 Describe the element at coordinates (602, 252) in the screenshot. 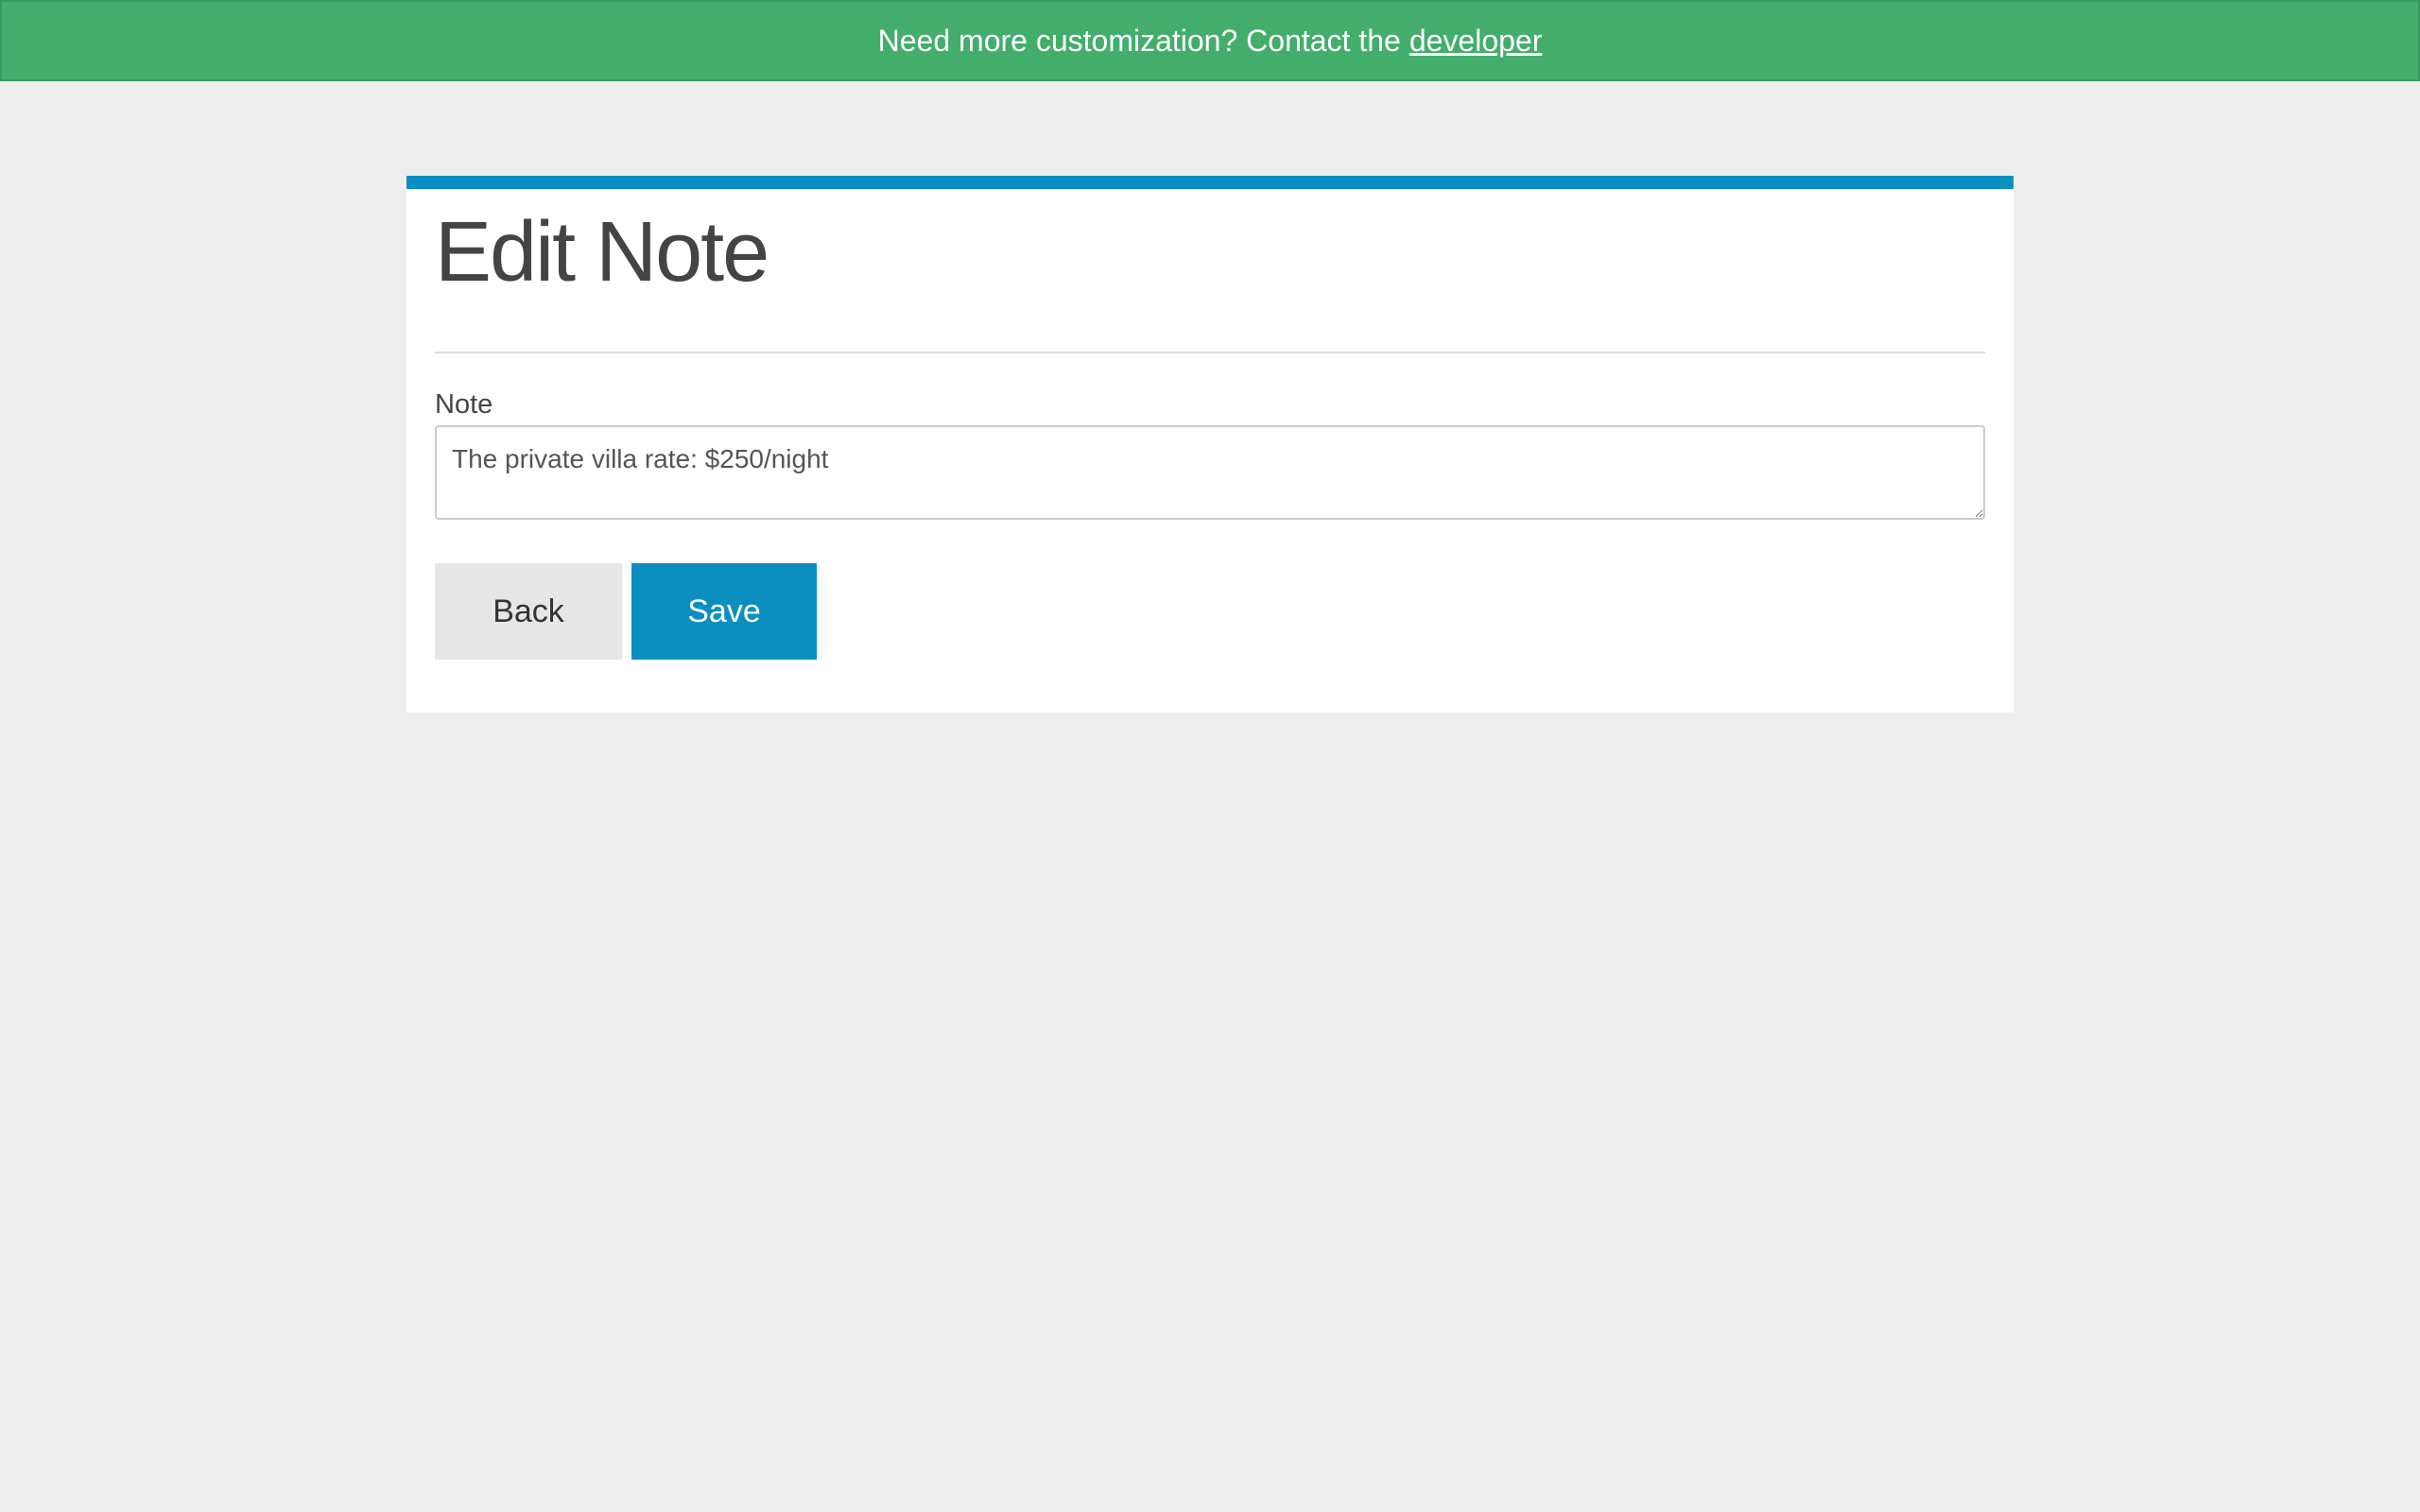

I see `page-title: Edit Note` at that location.